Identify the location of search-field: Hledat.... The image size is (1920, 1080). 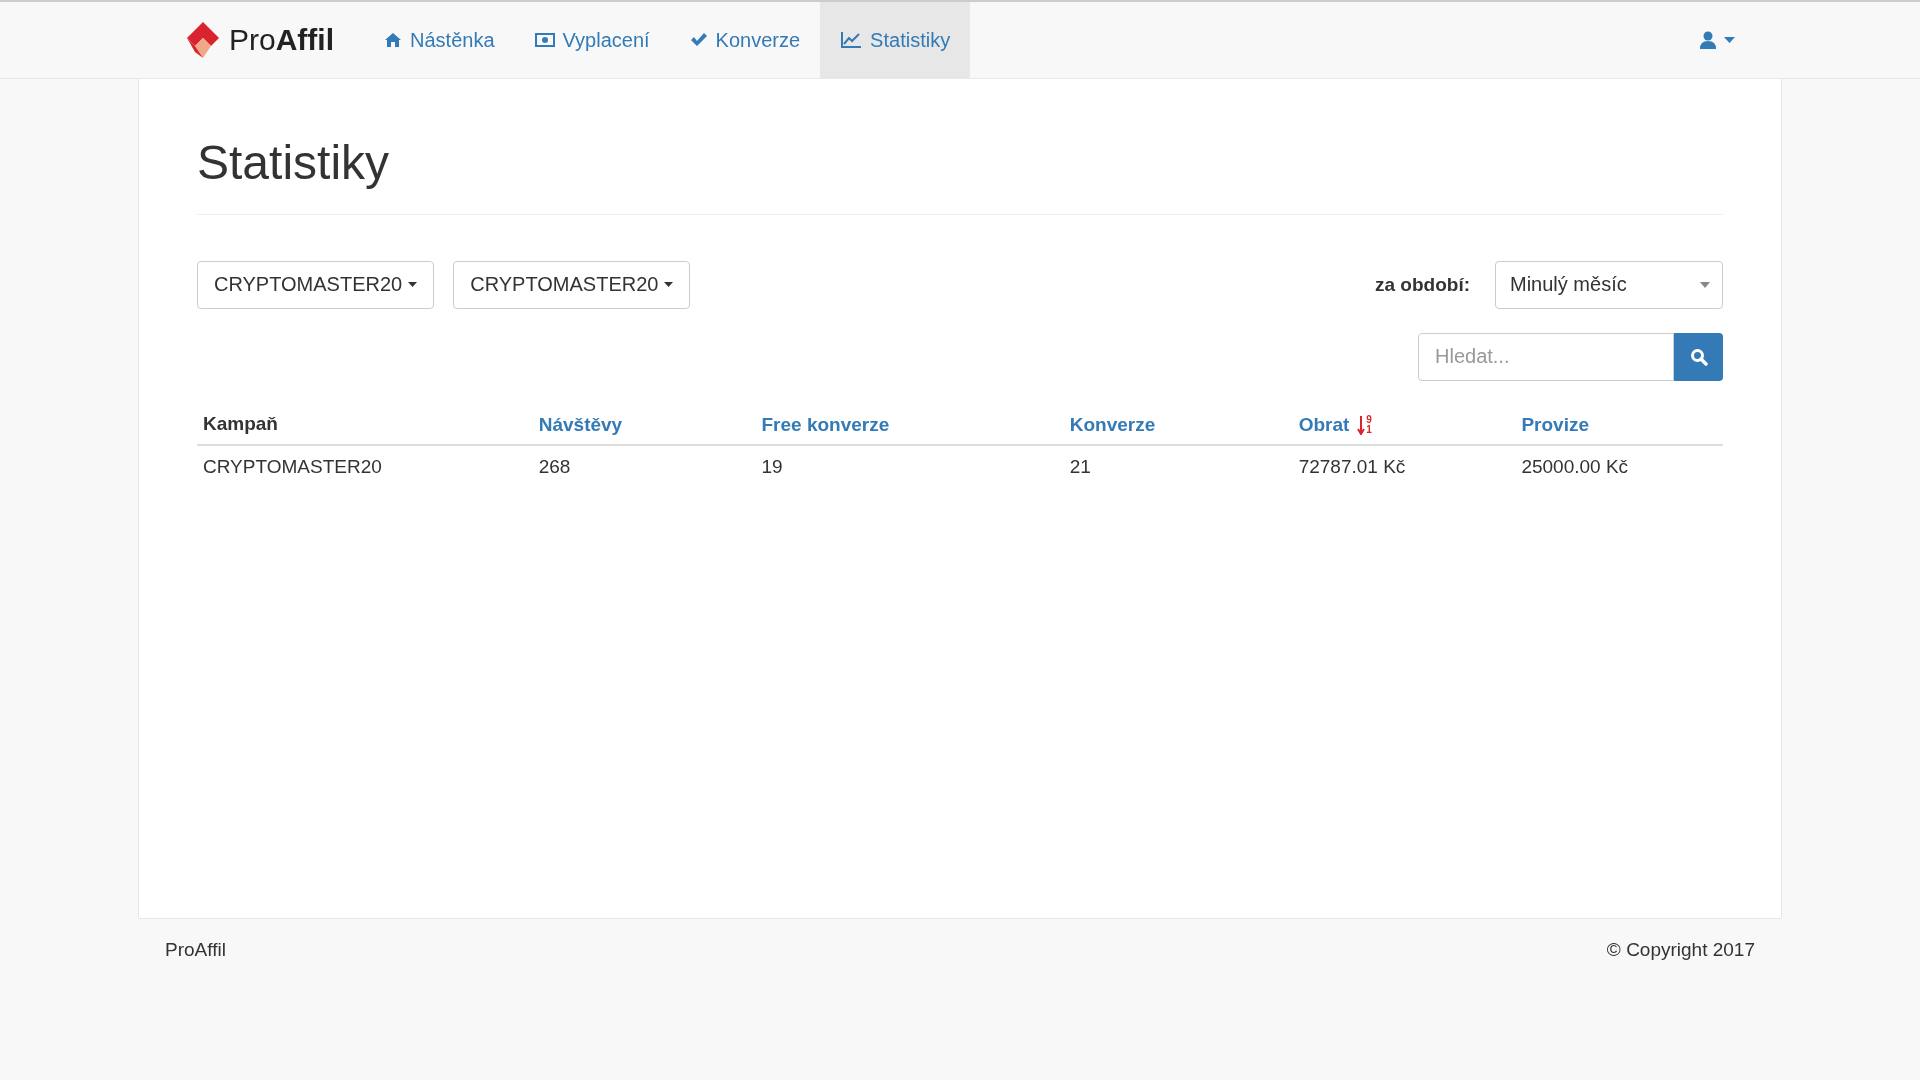
(1546, 356).